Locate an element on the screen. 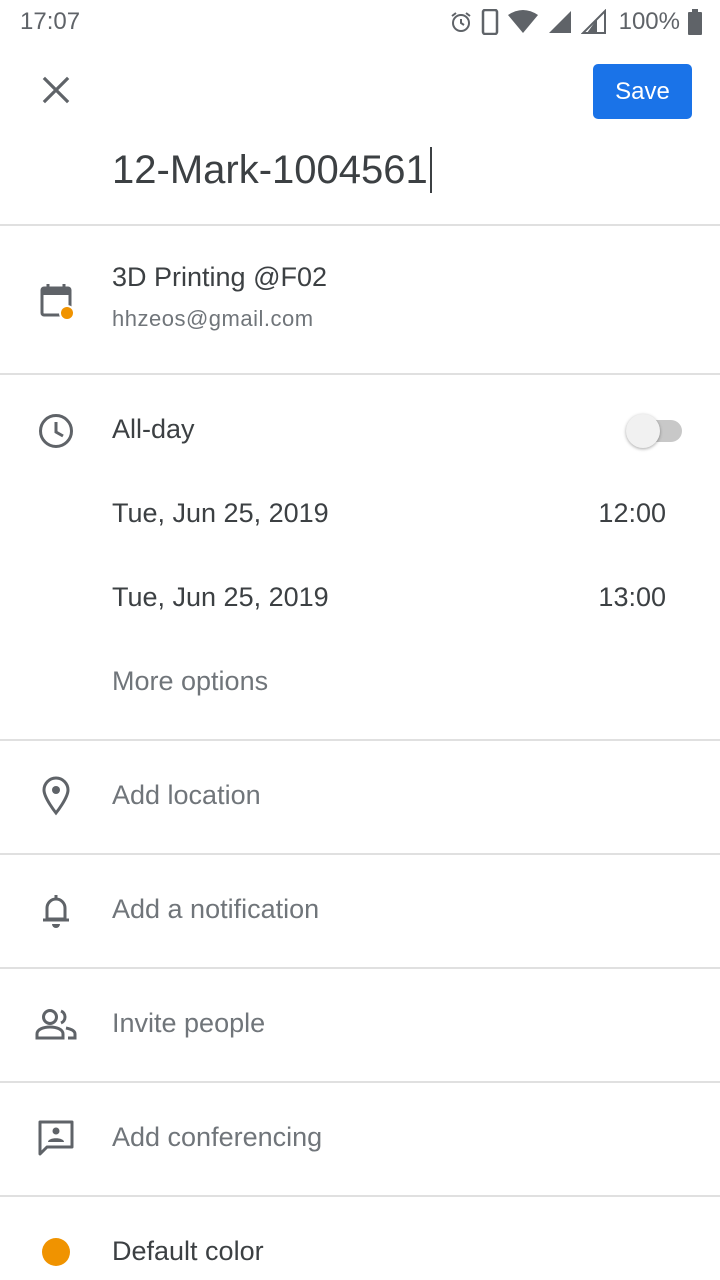 This screenshot has width=720, height=1280. people-icon is located at coordinates (56, 1024).